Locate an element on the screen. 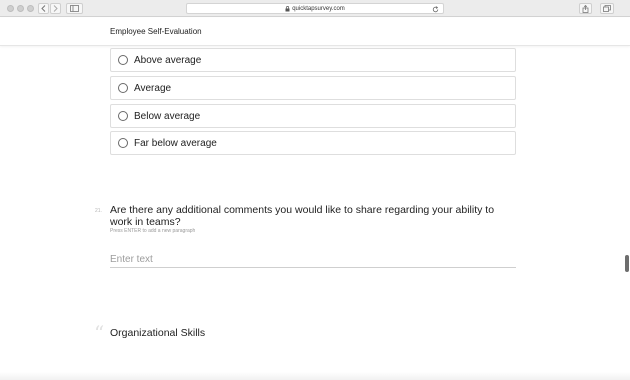 Image resolution: width=630 pixels, height=380 pixels. app-header: Employee Self-Evaluation is located at coordinates (315, 32).